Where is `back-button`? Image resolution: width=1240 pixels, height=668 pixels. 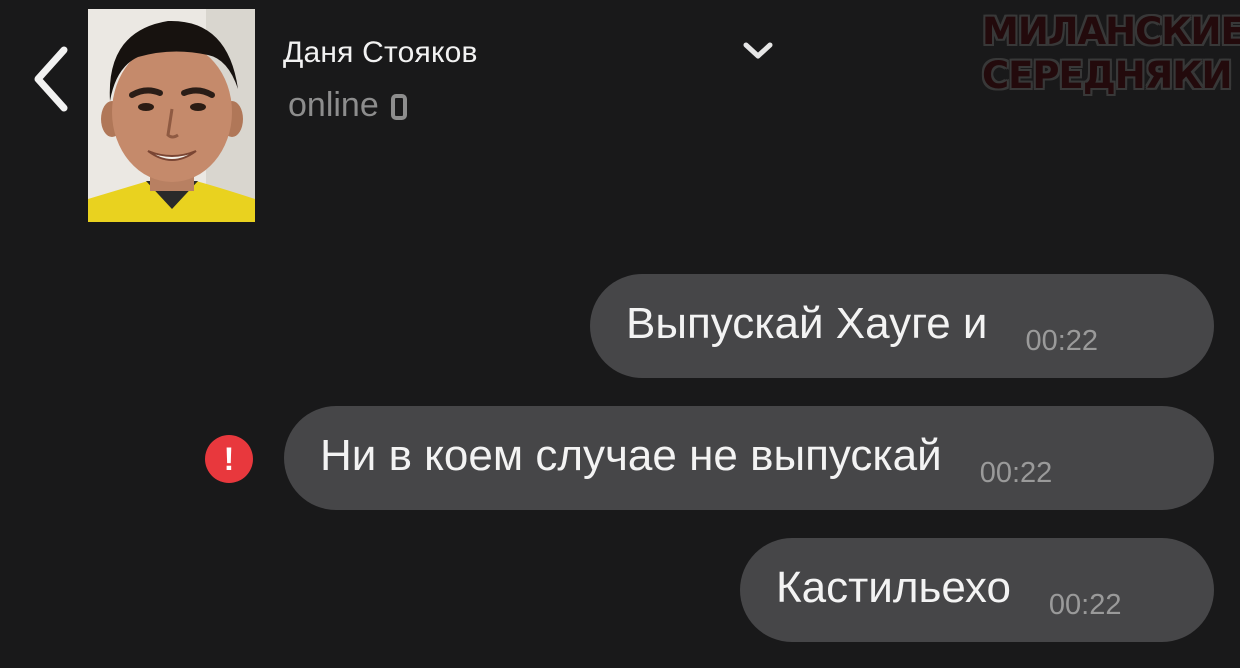
back-button is located at coordinates (52, 79).